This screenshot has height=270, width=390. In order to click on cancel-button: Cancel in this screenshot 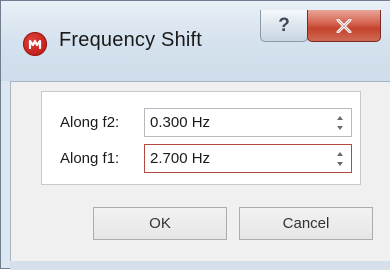, I will do `click(306, 223)`.